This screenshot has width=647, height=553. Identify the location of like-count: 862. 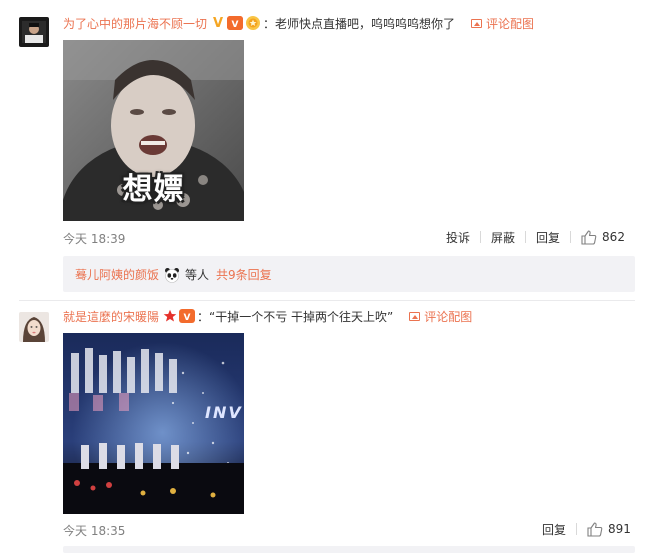
(613, 237).